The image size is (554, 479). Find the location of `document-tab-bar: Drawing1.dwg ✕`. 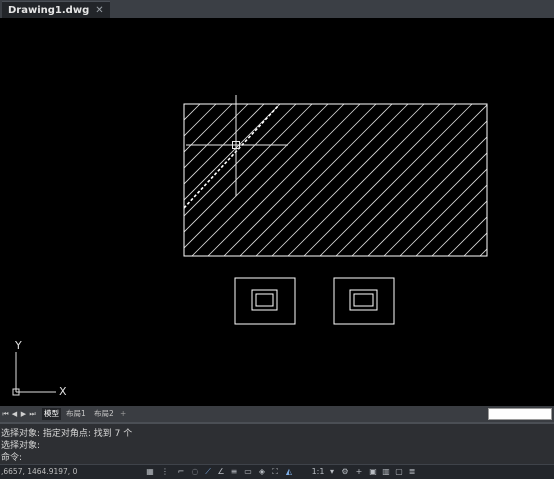

document-tab-bar: Drawing1.dwg ✕ is located at coordinates (277, 9).